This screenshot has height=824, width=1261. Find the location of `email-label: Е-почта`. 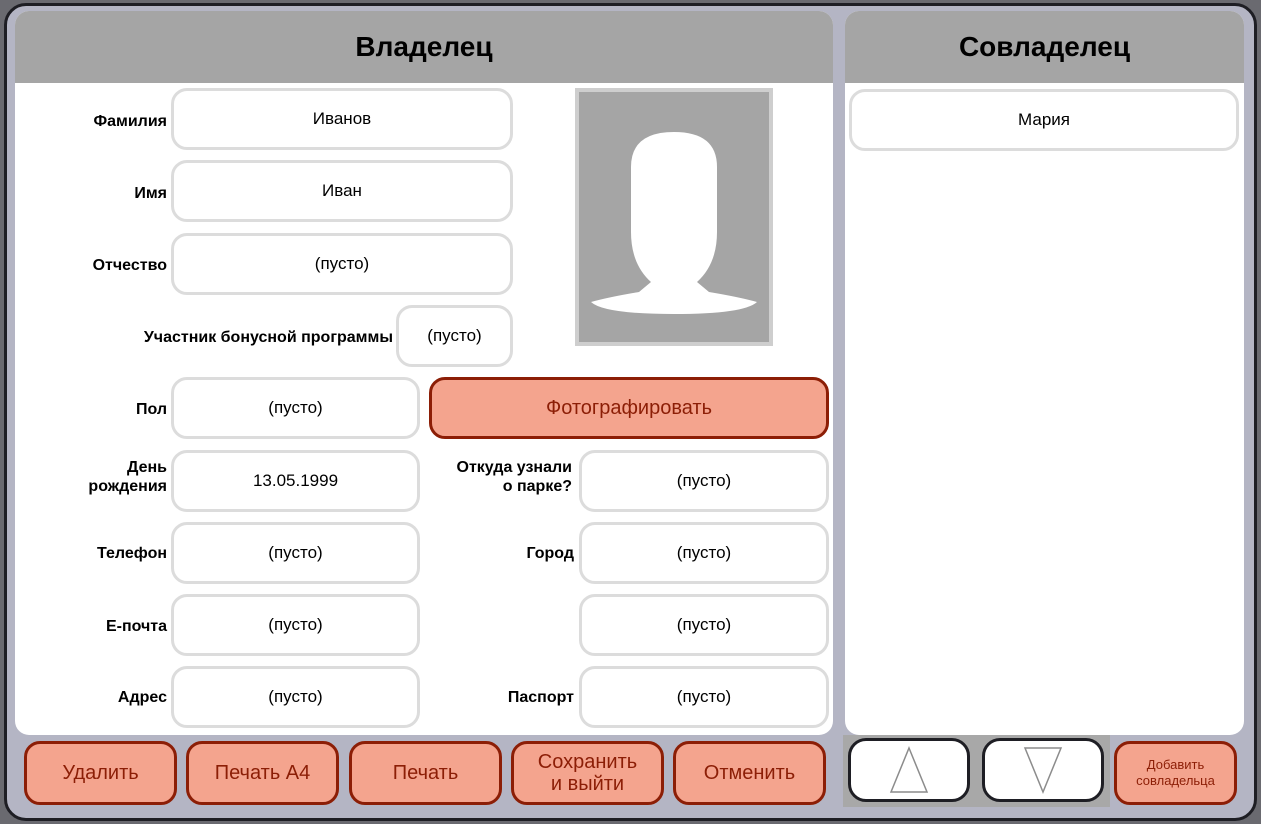

email-label: Е-почта is located at coordinates (136, 626).